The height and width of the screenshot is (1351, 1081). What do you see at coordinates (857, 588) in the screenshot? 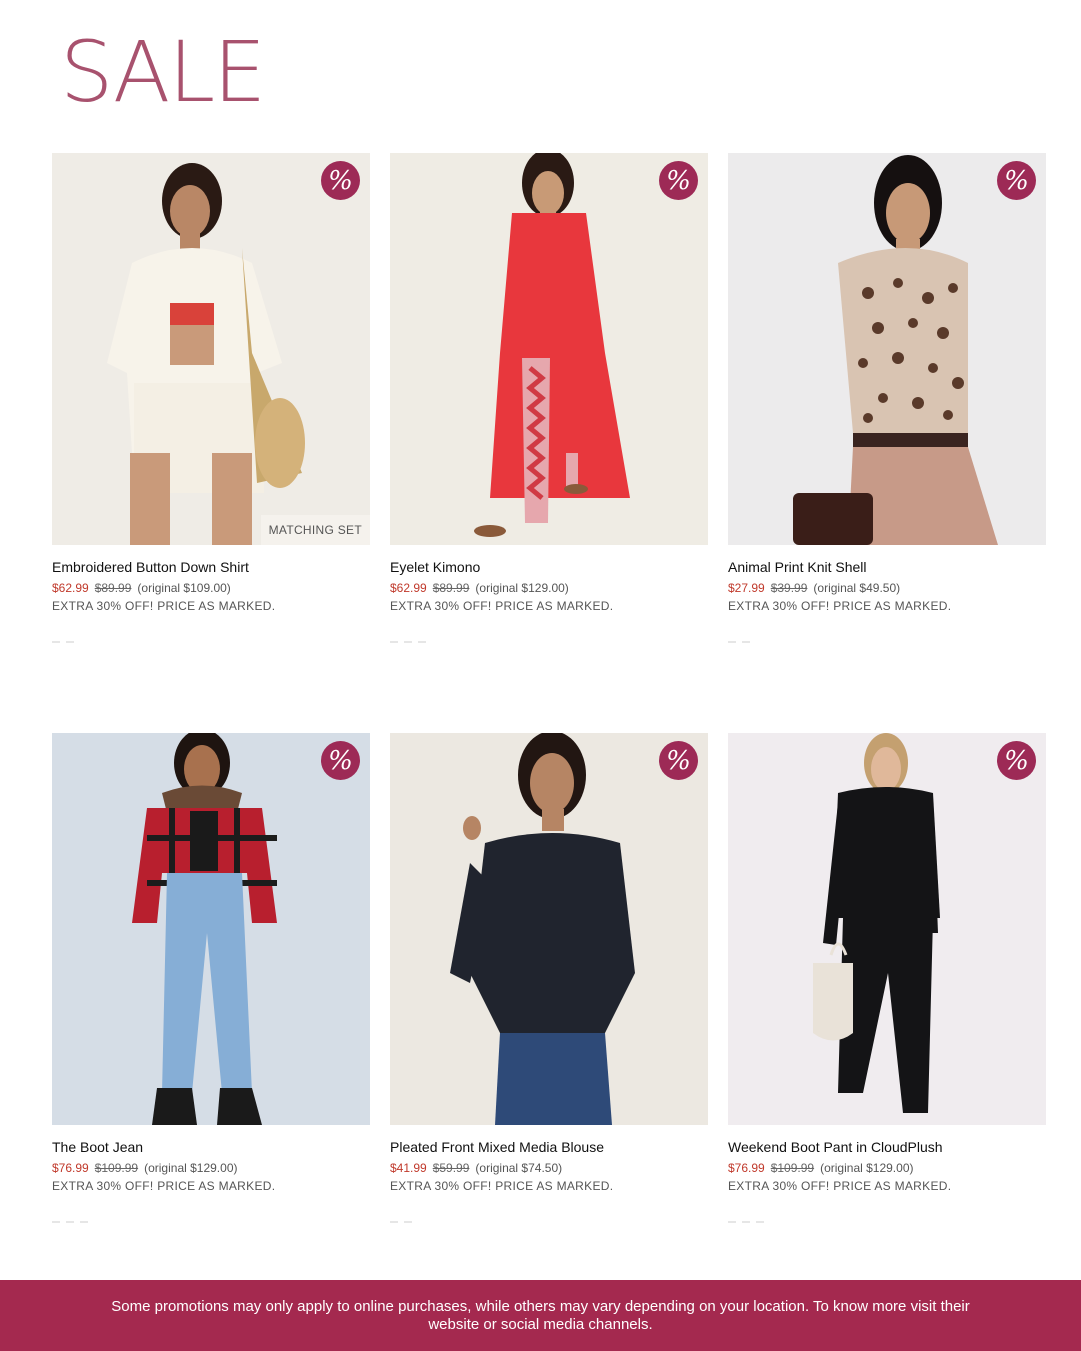
I see `original-price: (original $49.50)` at bounding box center [857, 588].